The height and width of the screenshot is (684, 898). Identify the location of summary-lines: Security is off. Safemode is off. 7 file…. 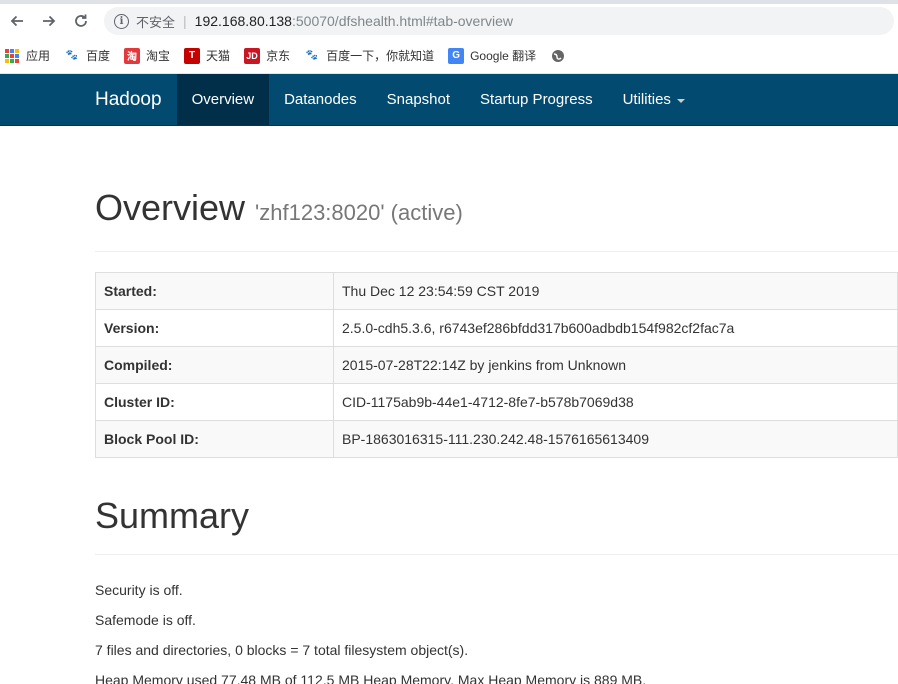
(496, 629).